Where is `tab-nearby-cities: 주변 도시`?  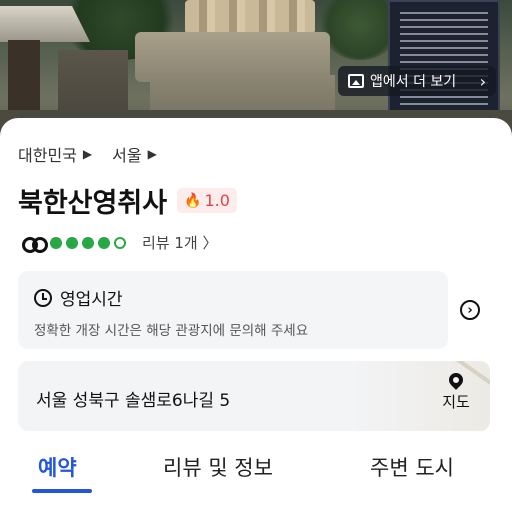 tab-nearby-cities: 주변 도시 is located at coordinates (412, 467).